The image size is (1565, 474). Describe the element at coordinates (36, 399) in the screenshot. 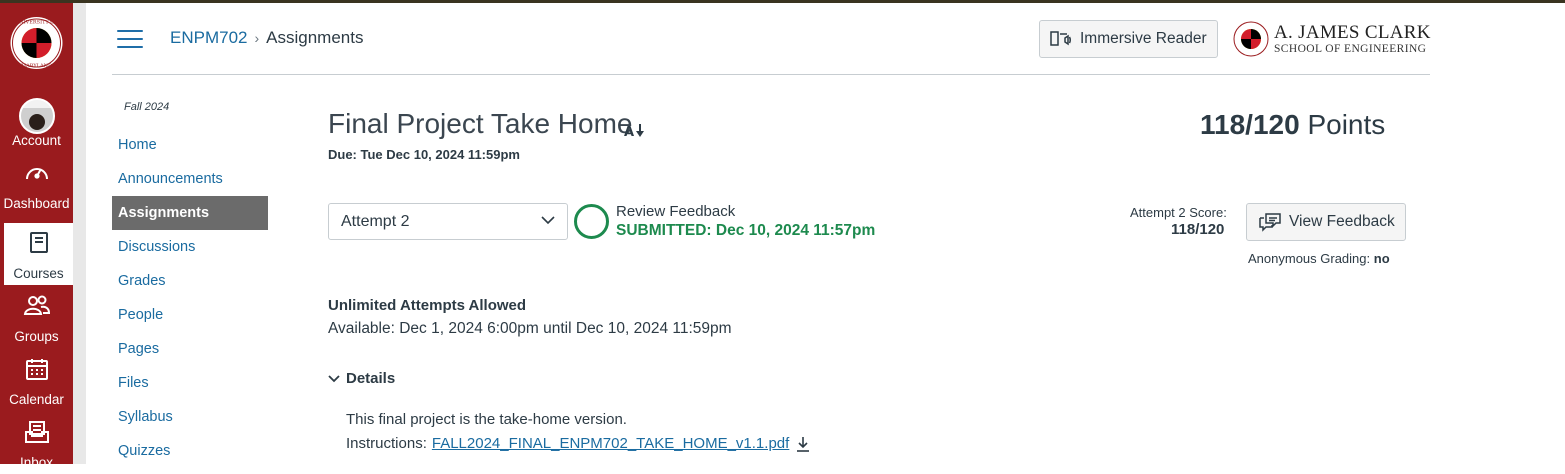

I see `global-nav-label: Calendar` at that location.